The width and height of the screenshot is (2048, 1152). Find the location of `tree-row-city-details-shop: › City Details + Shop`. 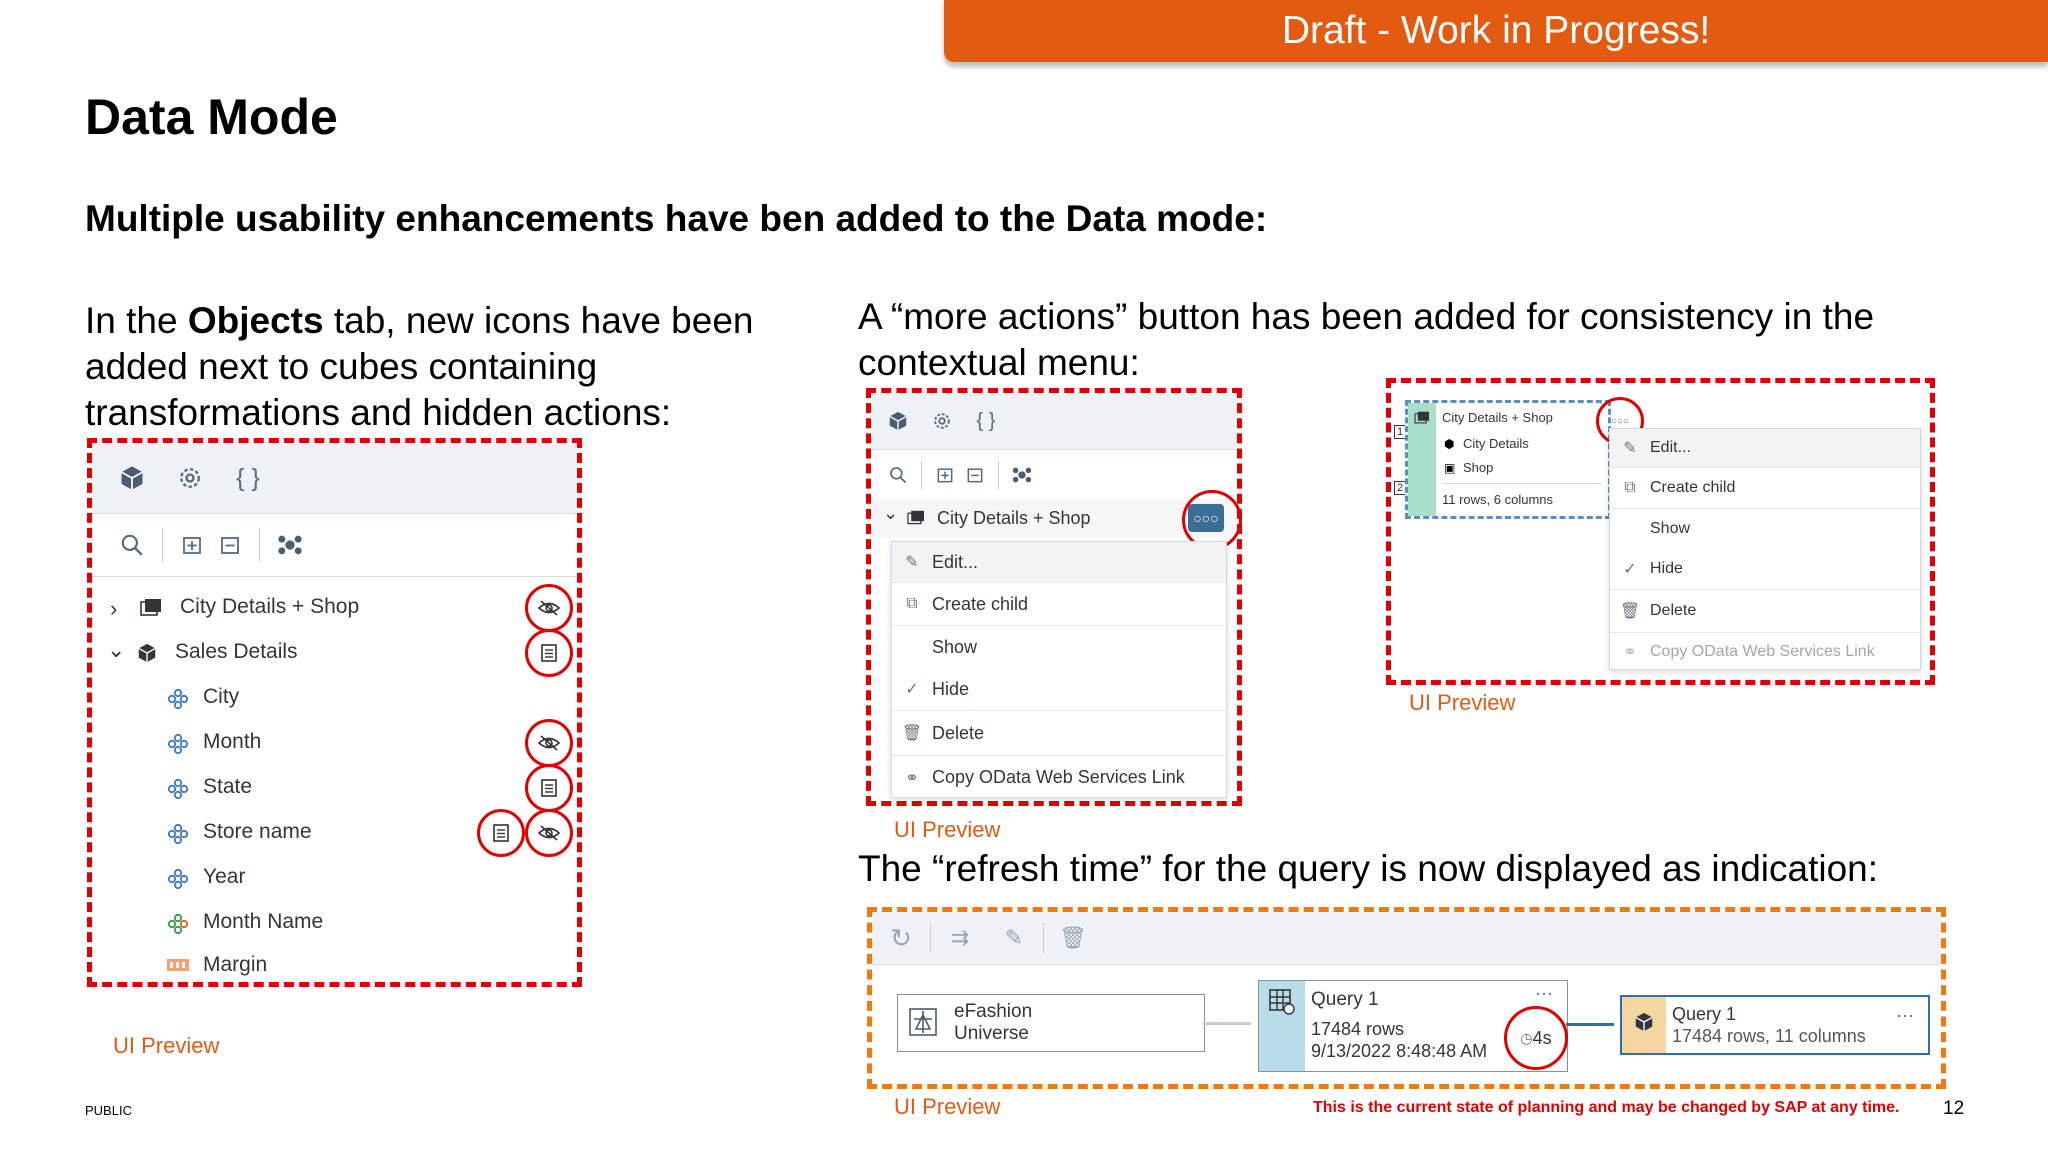

tree-row-city-details-shop: › City Details + Shop is located at coordinates (334, 608).